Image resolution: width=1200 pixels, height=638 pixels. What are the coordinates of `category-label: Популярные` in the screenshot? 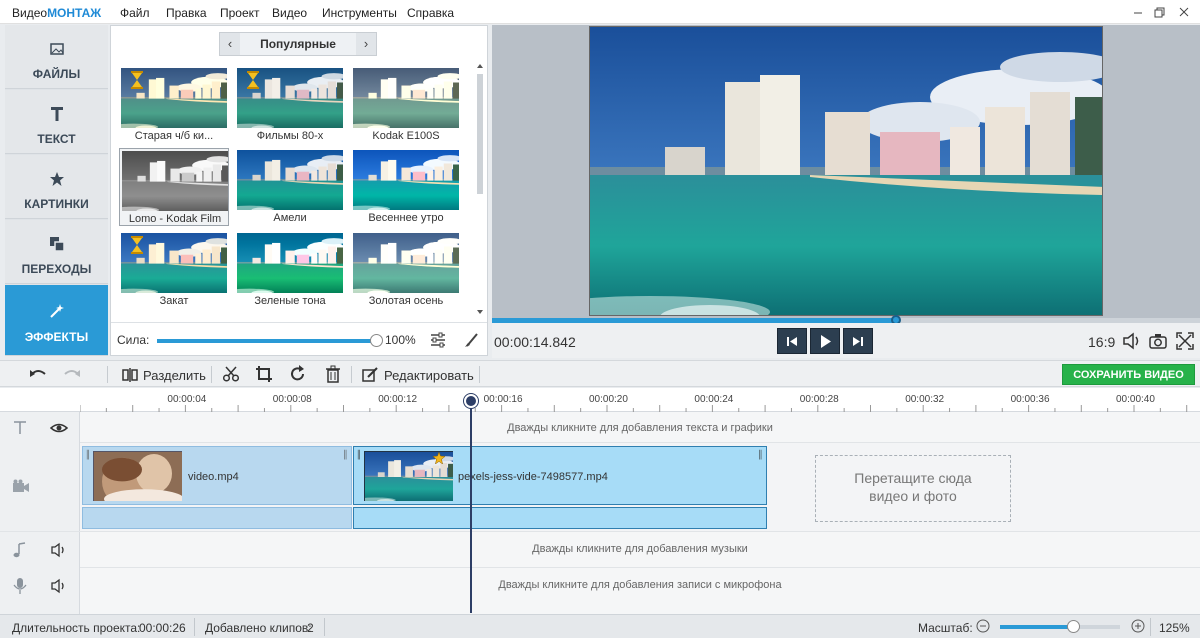 It's located at (298, 44).